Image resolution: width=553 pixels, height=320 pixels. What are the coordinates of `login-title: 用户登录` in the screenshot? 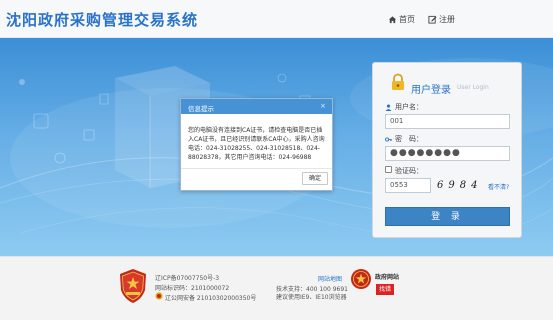 It's located at (431, 90).